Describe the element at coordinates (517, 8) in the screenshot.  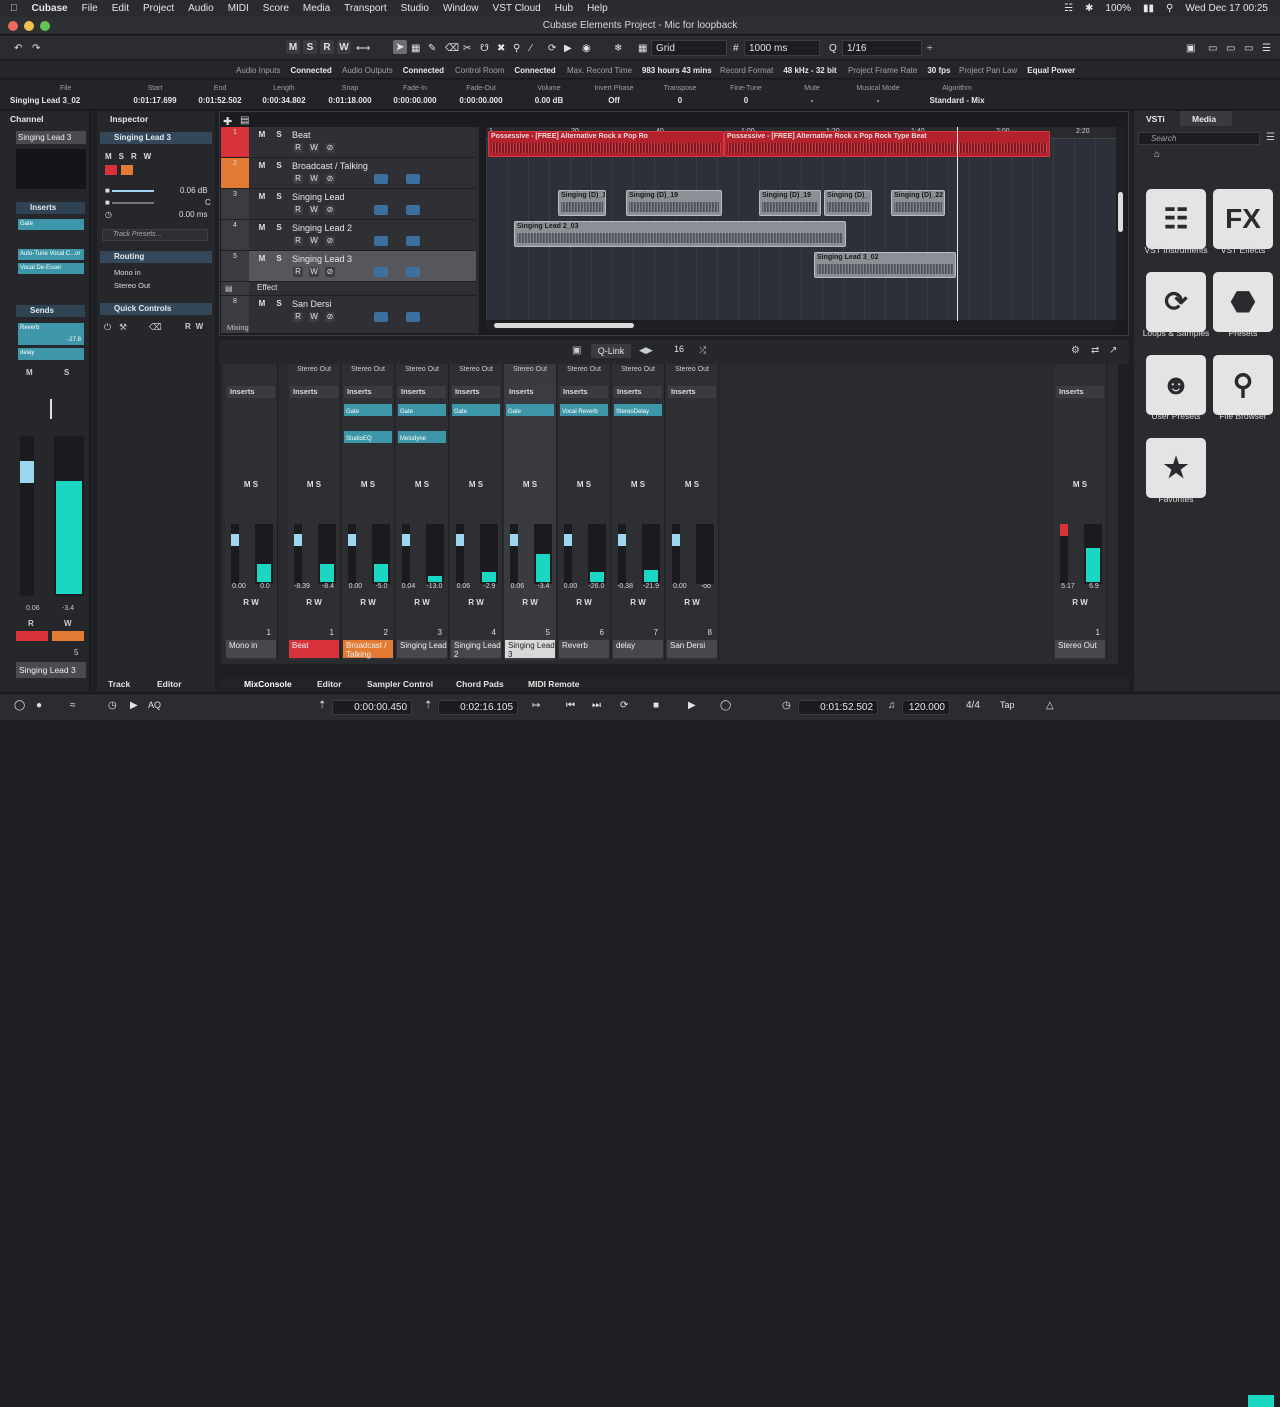
I see `menu-vstcloud: VST Cloud` at that location.